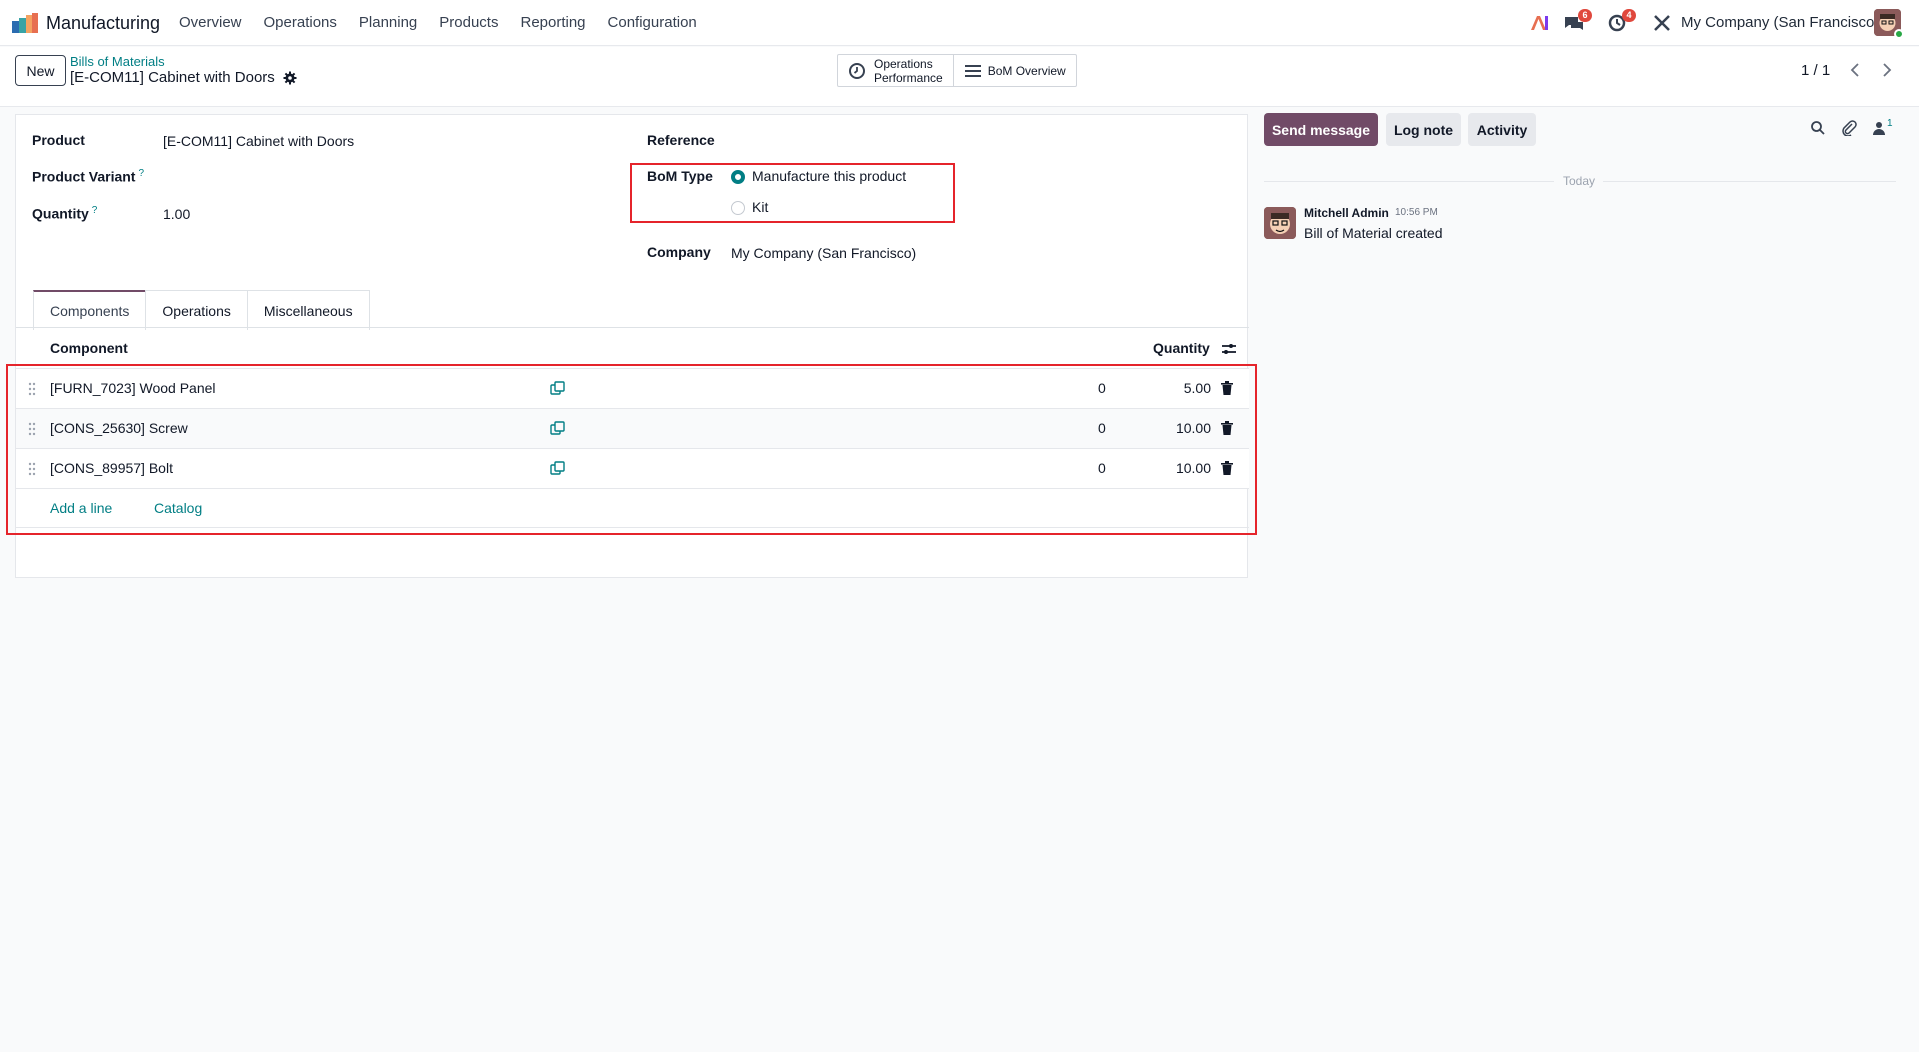  Describe the element at coordinates (1409, 181) in the screenshot. I see `today-divider-left` at that location.